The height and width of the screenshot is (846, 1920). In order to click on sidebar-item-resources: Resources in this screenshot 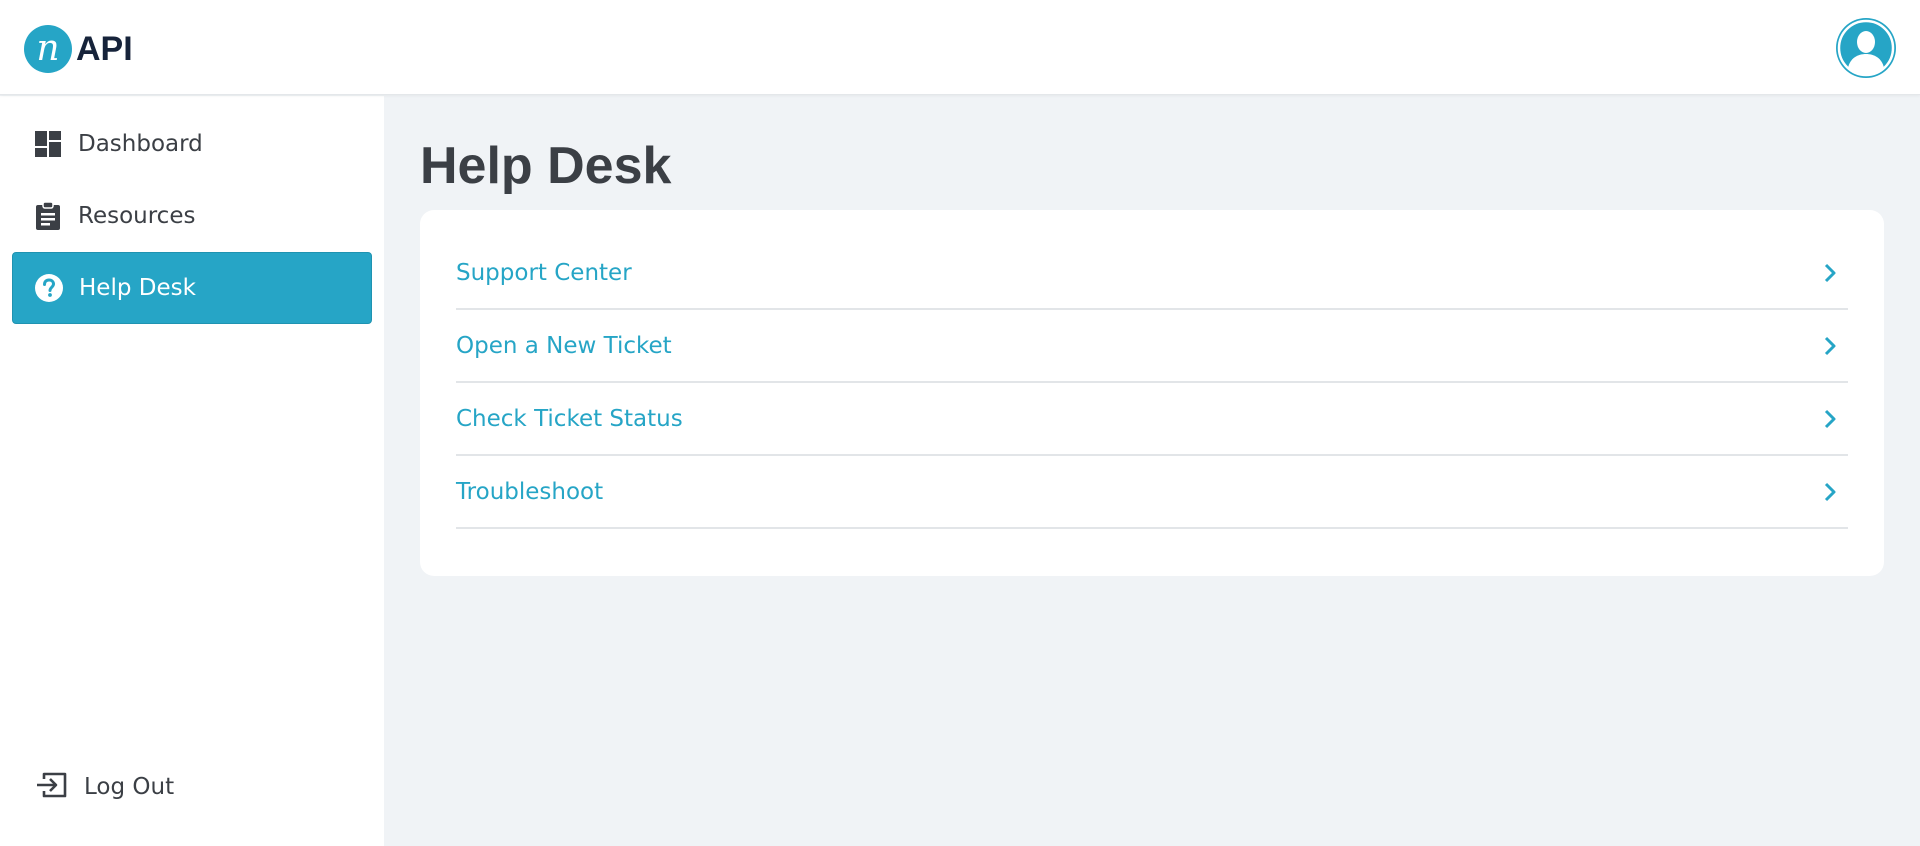, I will do `click(192, 216)`.